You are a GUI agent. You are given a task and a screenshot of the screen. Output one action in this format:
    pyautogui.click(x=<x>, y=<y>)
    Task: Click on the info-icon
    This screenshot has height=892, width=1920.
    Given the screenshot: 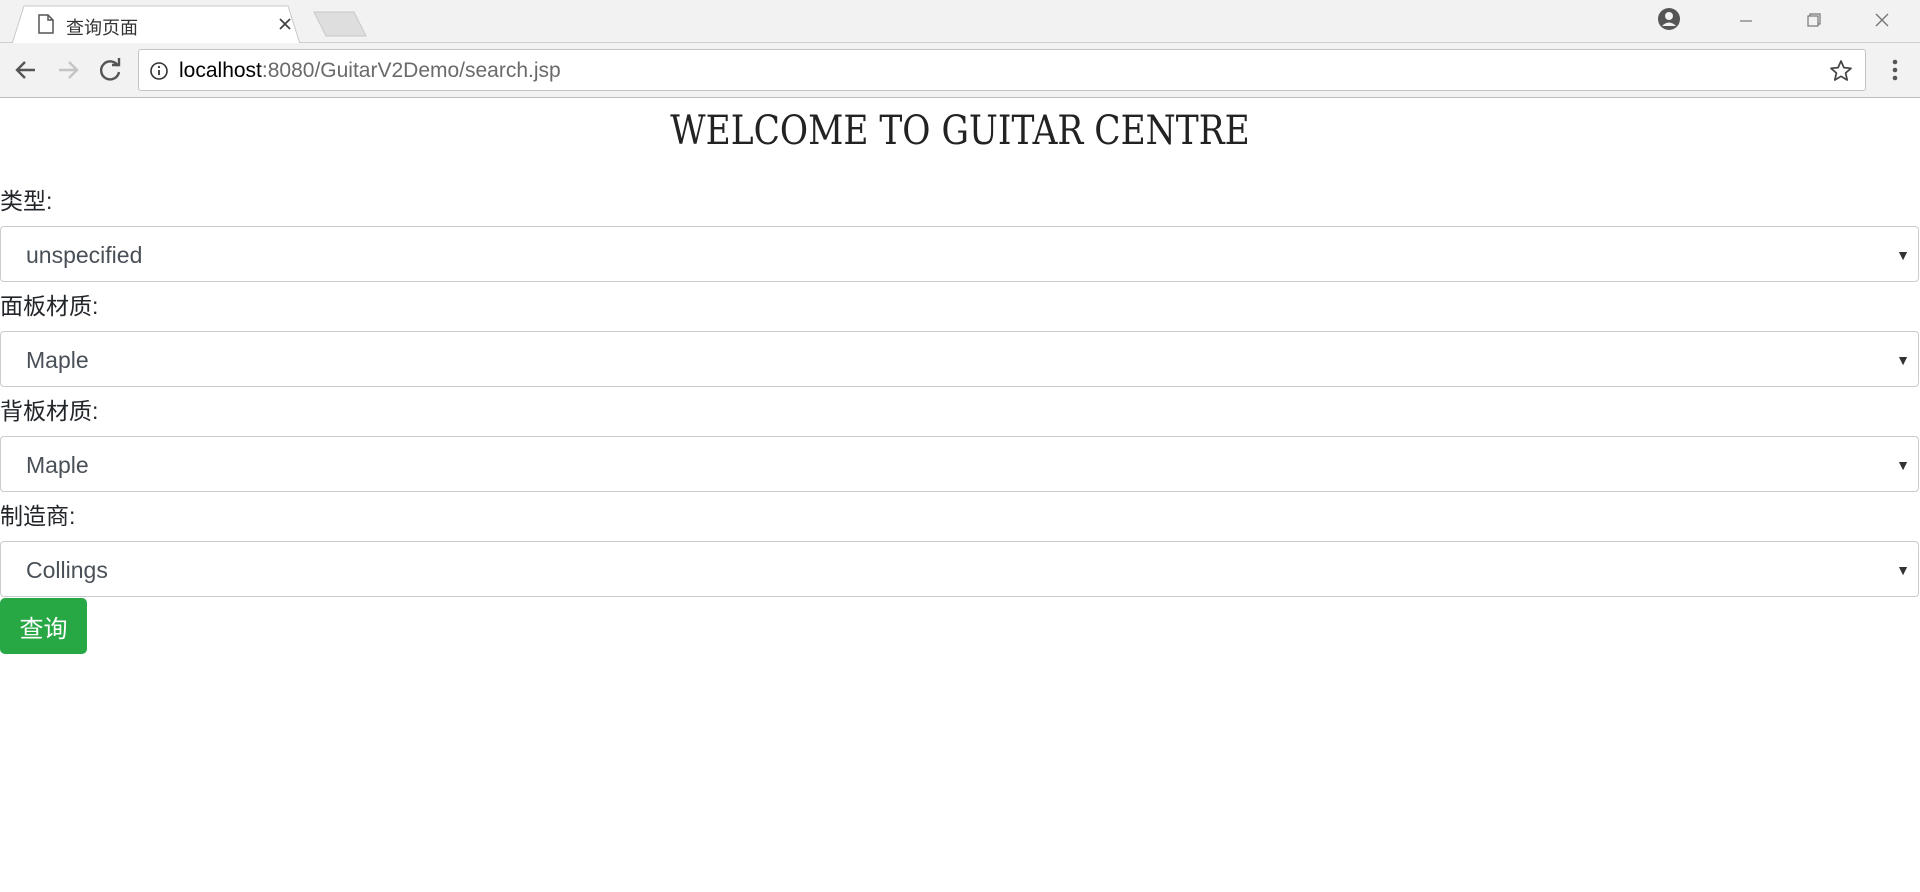 What is the action you would take?
    pyautogui.click(x=159, y=71)
    